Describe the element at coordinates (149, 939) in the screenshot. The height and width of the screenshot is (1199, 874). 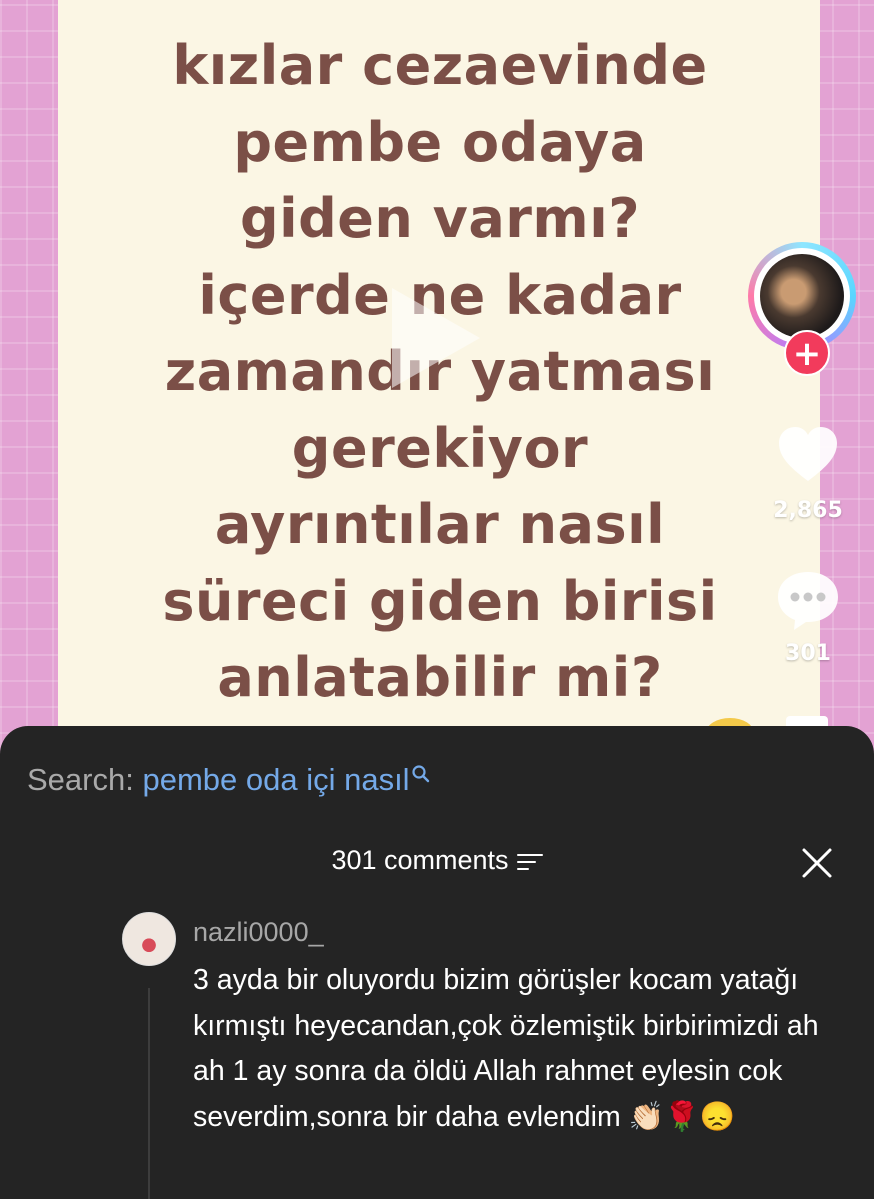
I see `commenter-avatar` at that location.